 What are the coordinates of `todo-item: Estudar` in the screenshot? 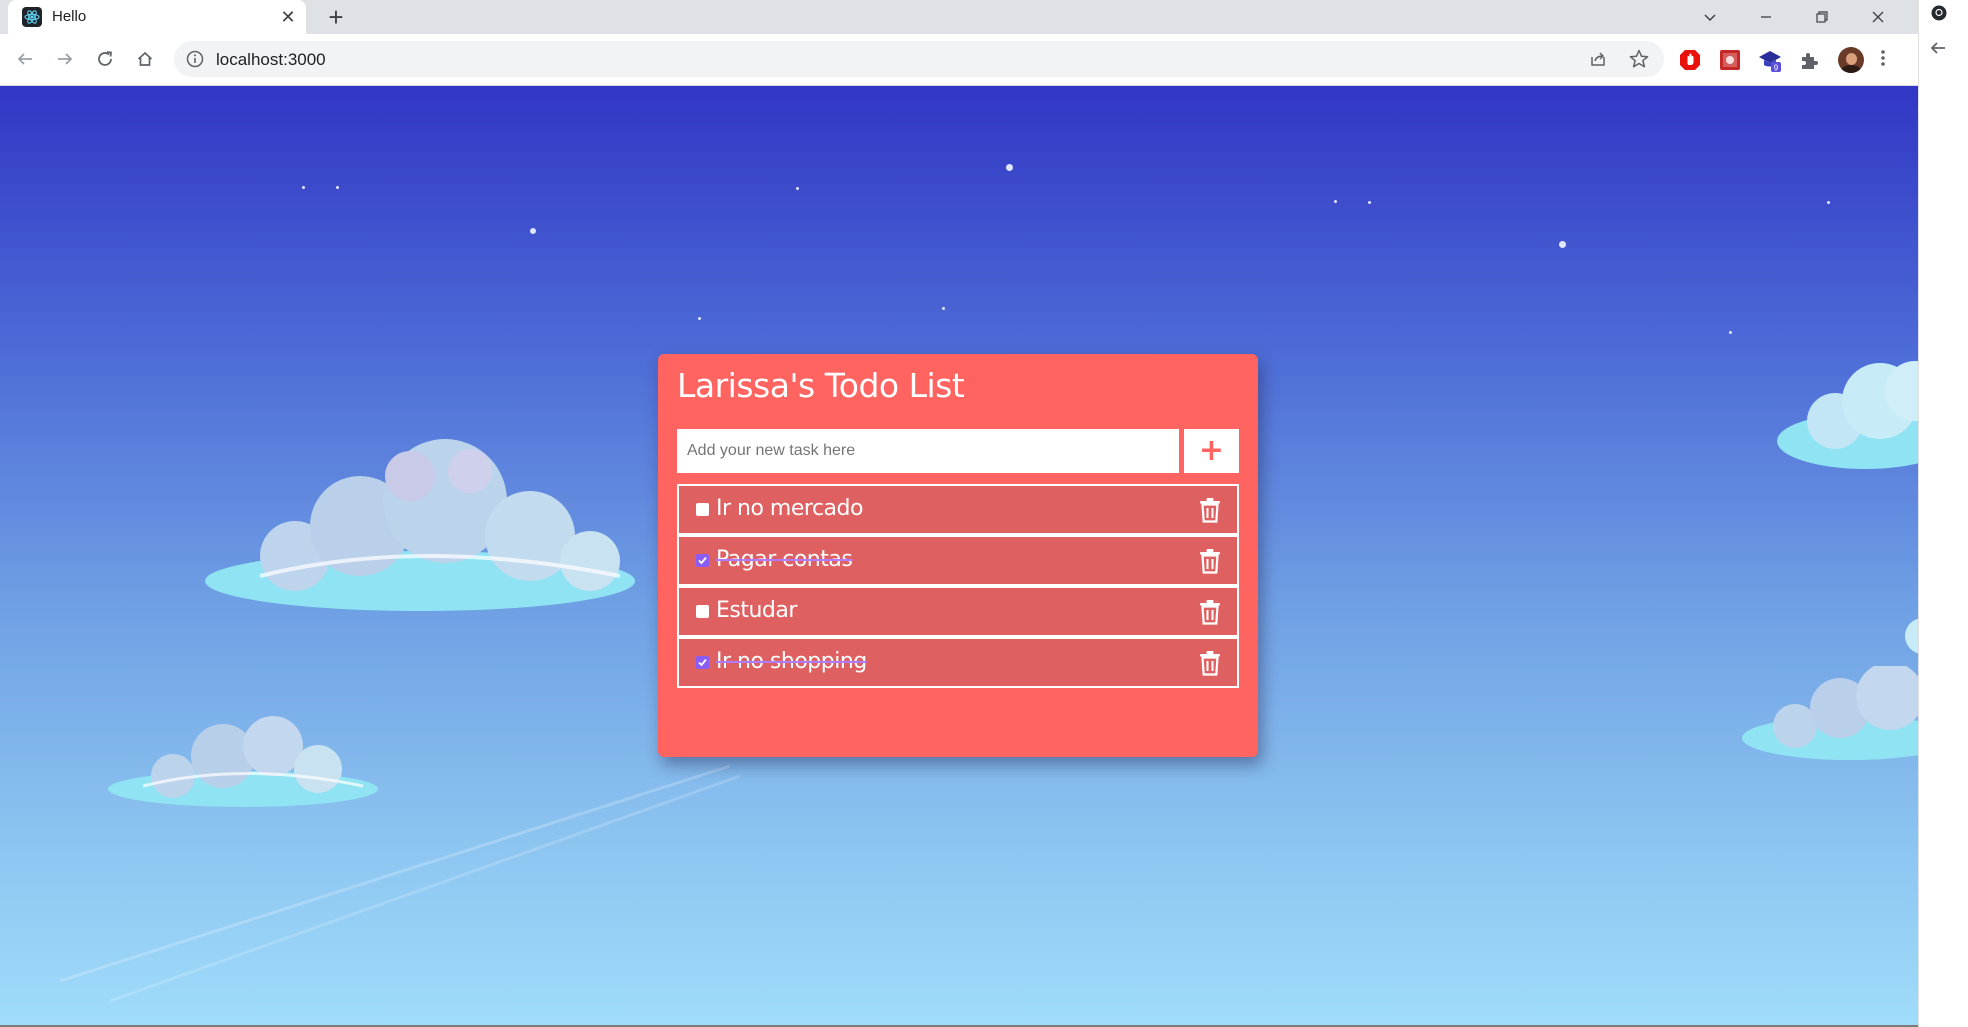 It's located at (958, 611).